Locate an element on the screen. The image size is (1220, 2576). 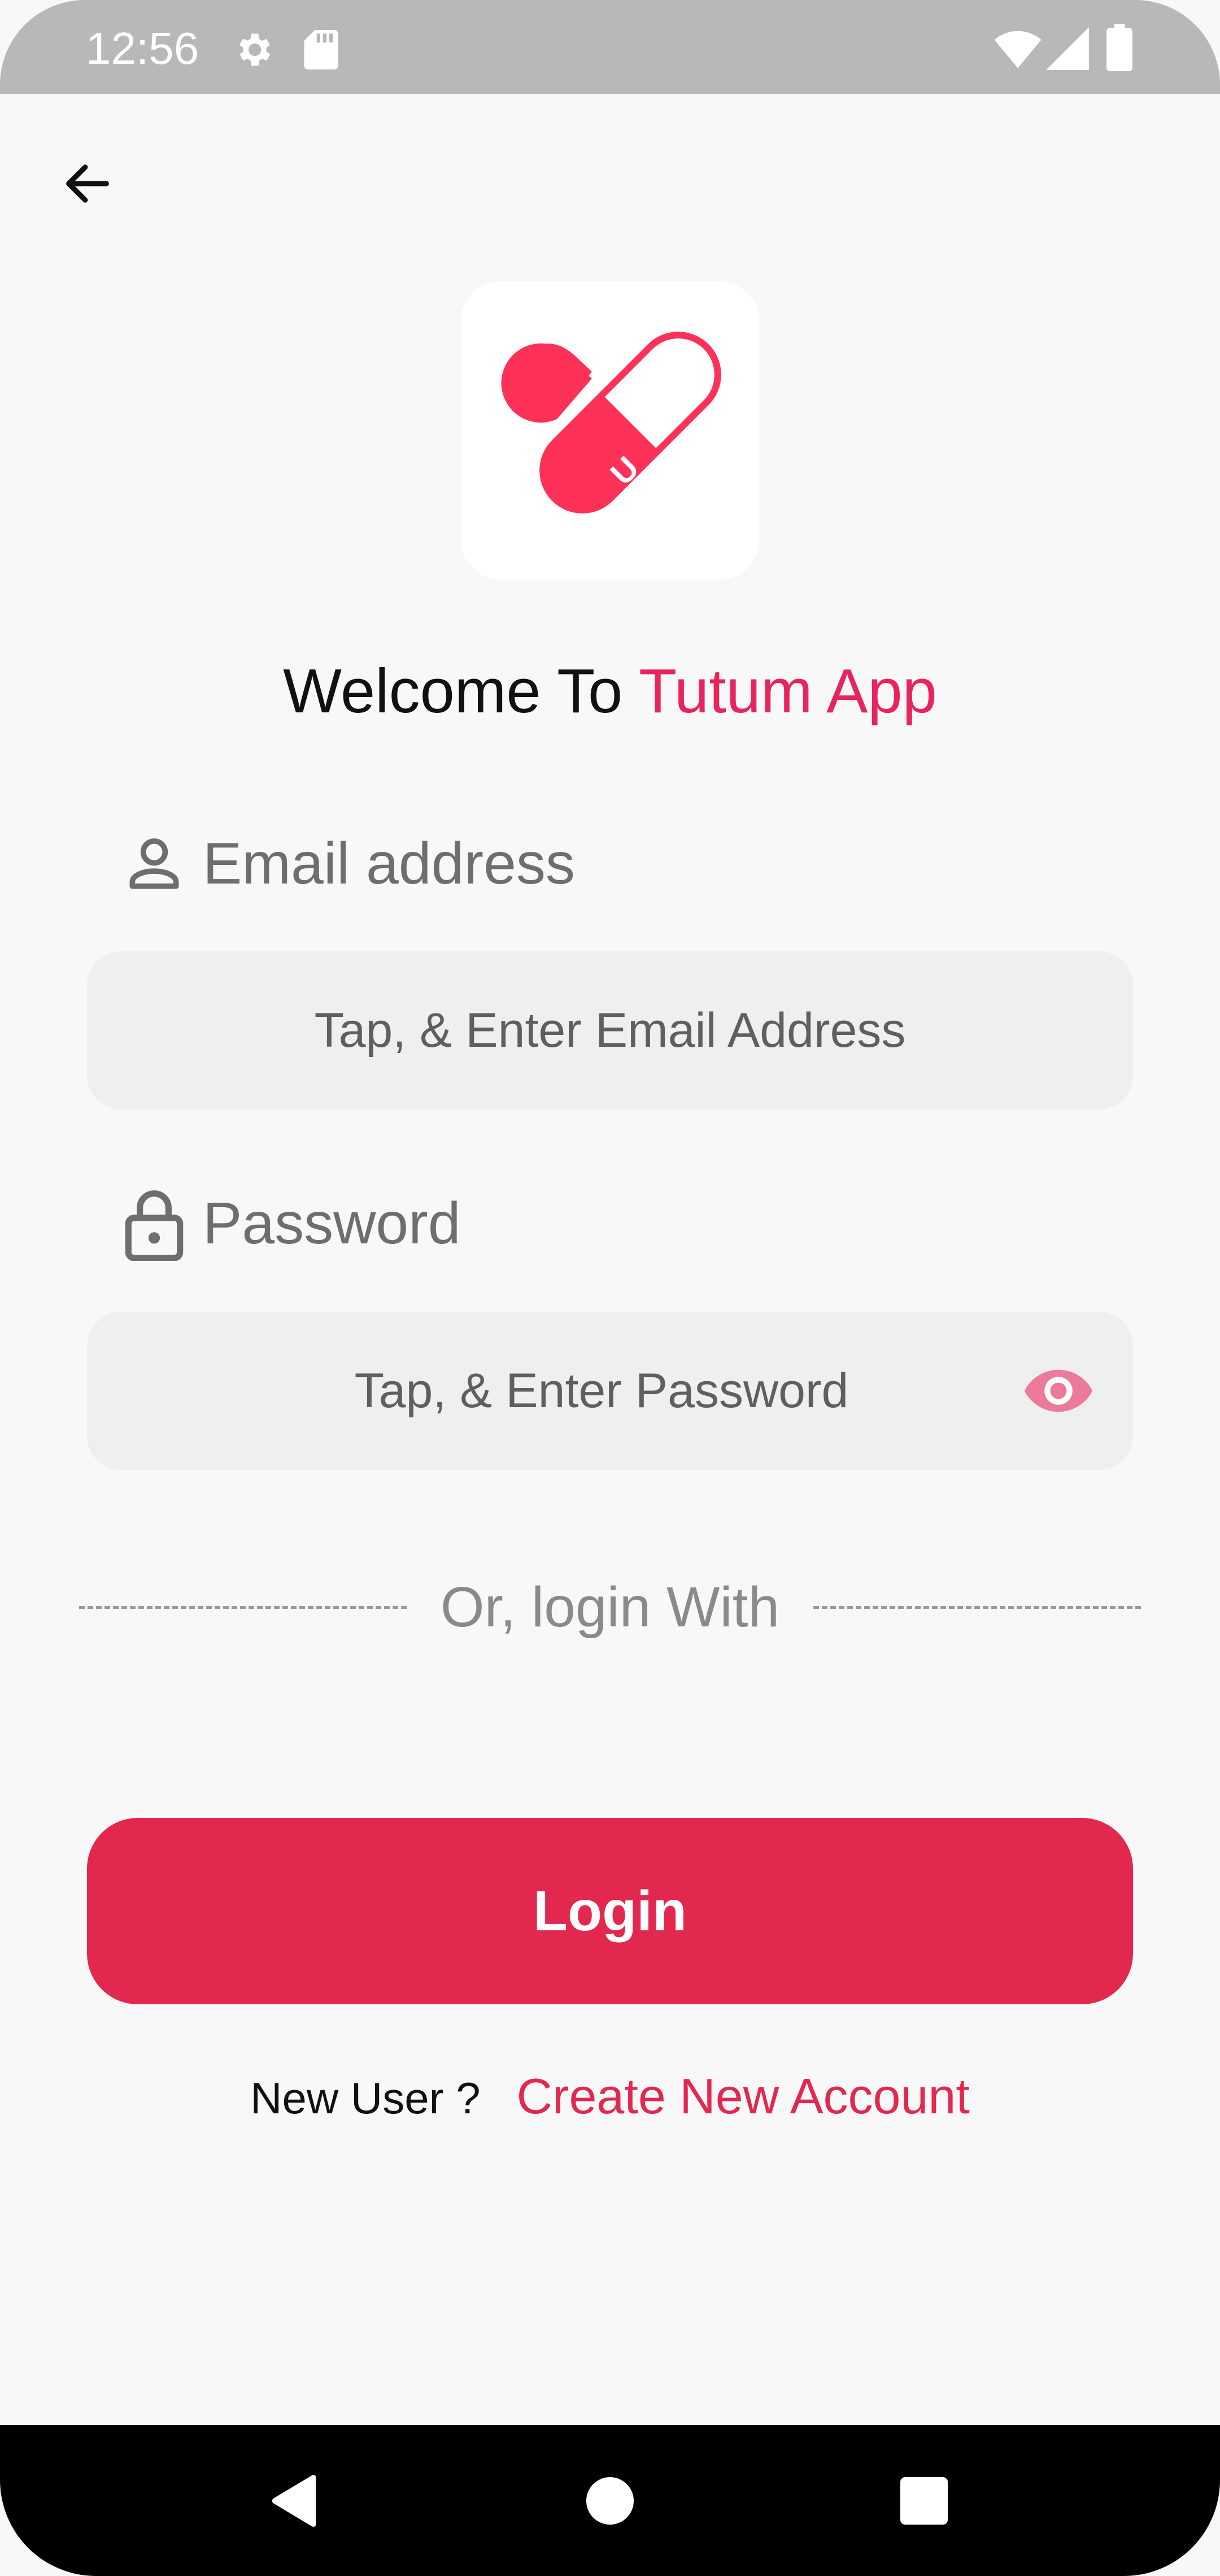
email-label: Email address is located at coordinates (389, 864).